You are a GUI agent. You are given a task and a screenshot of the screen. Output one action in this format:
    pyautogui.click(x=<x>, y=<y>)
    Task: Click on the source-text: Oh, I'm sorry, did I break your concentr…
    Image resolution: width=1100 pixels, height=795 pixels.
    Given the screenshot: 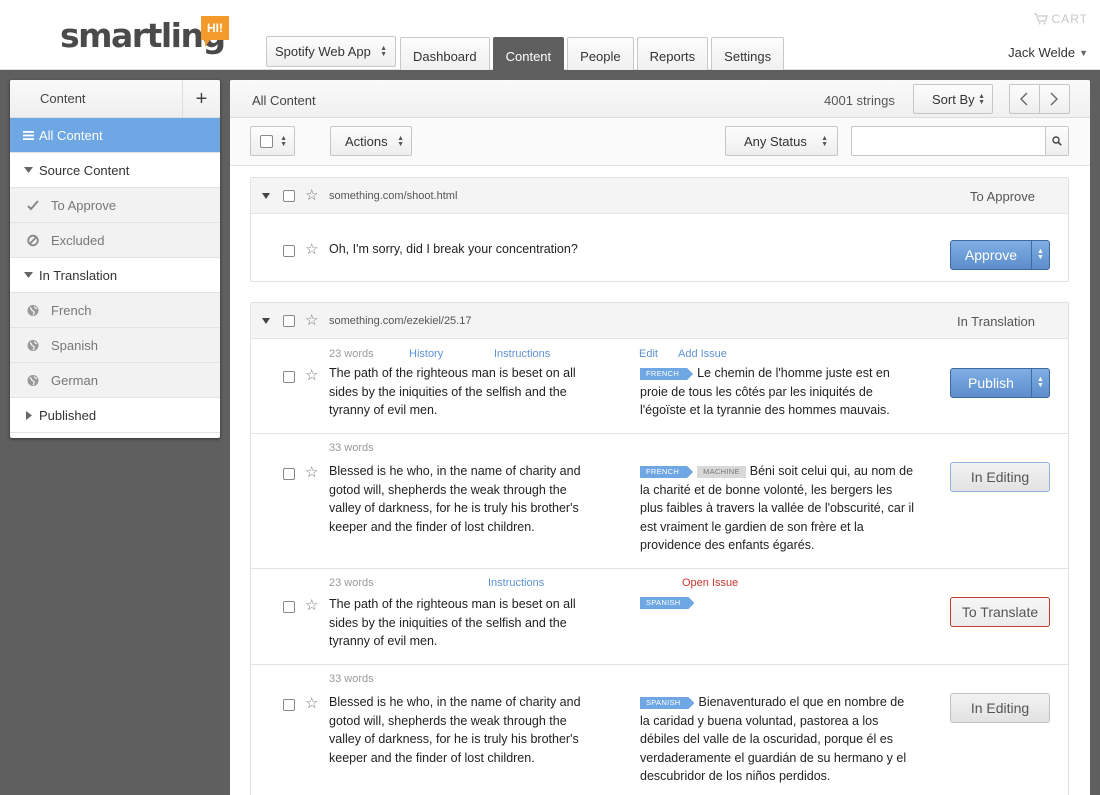 What is the action you would take?
    pyautogui.click(x=453, y=249)
    